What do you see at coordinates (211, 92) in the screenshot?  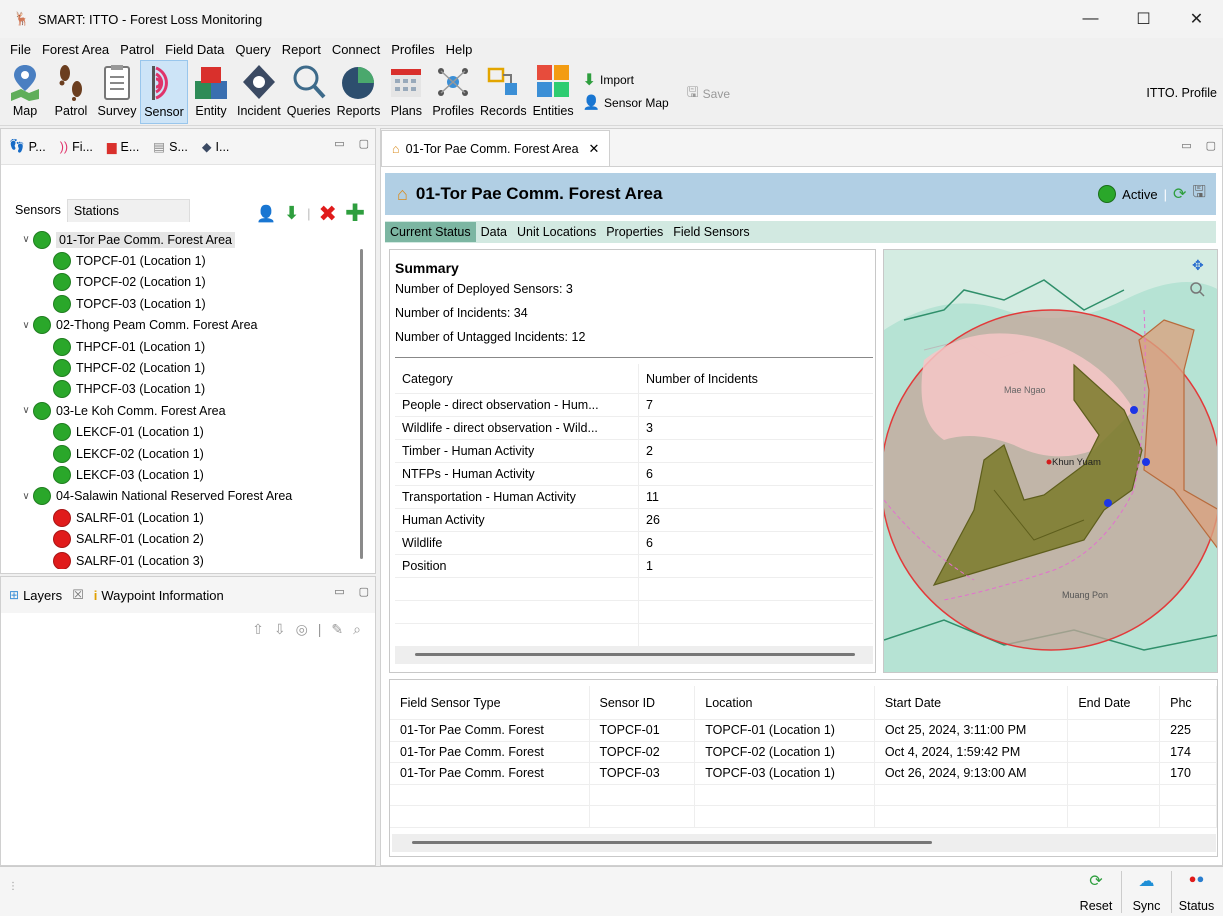 I see `entity-button: Entity` at bounding box center [211, 92].